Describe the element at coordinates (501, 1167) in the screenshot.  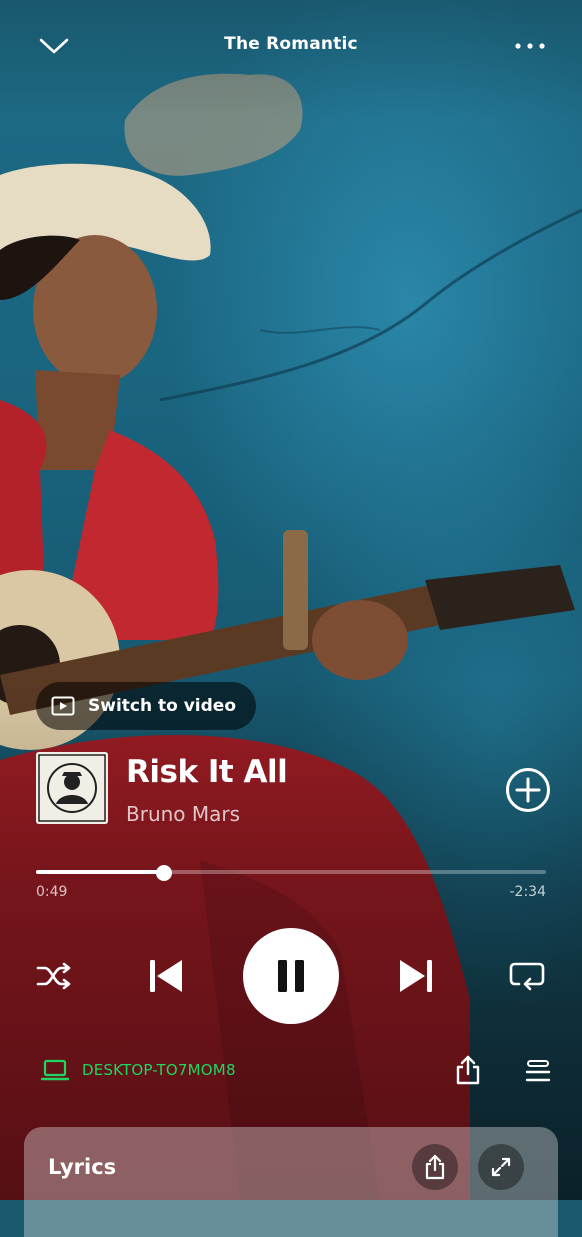
I see `expand-icon` at that location.